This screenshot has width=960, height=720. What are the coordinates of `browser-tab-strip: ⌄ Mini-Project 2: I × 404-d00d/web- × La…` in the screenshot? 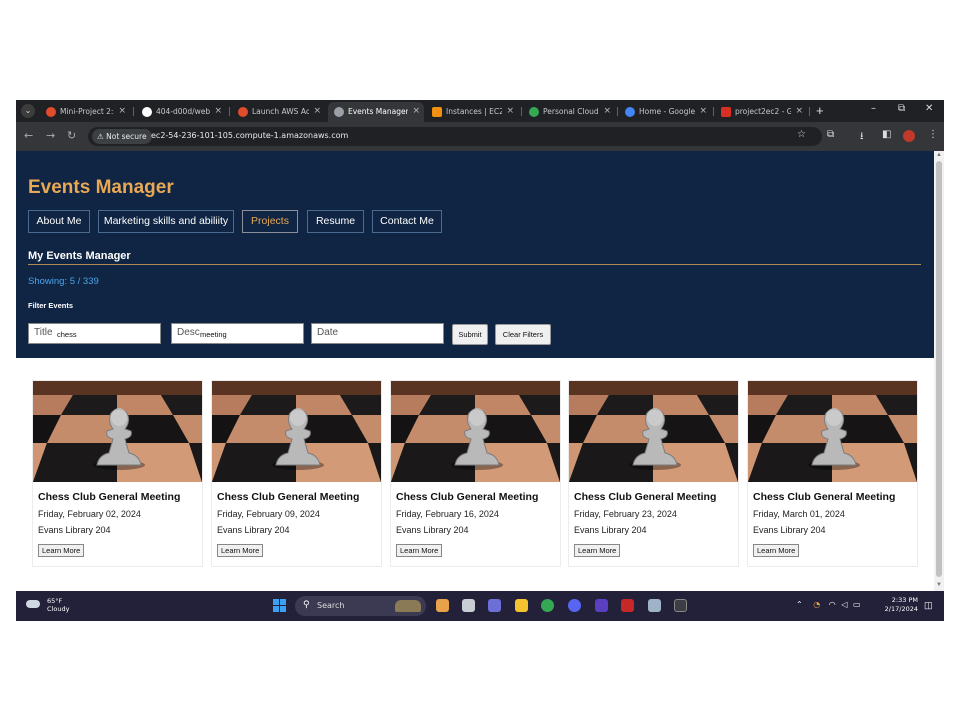 It's located at (480, 111).